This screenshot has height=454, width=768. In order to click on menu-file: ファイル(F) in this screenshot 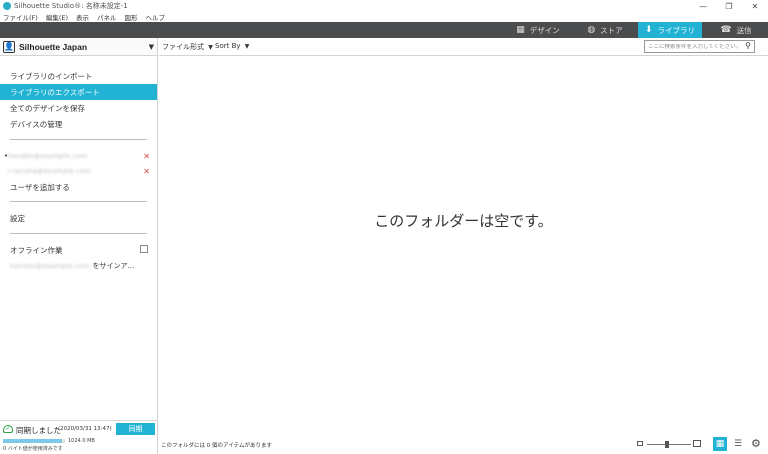, I will do `click(20, 17)`.